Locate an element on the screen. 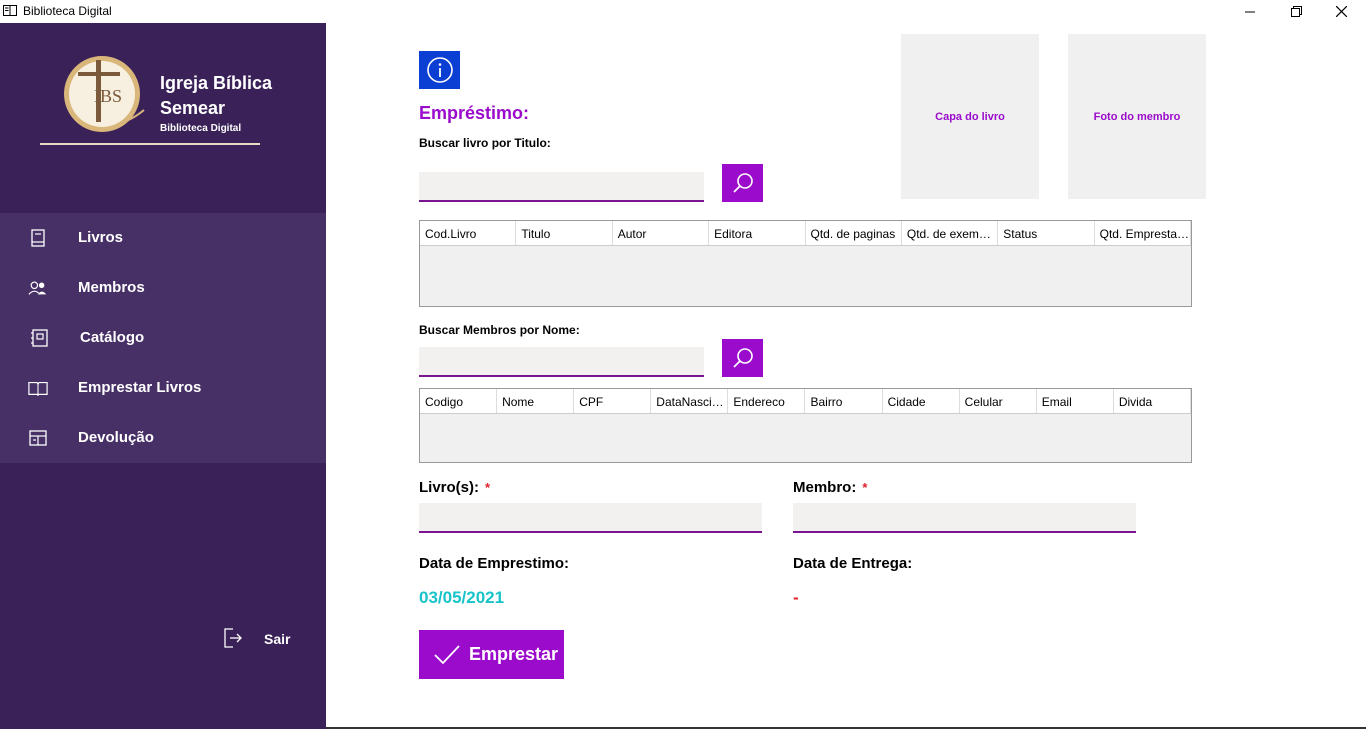 The image size is (1366, 729). search-member-label: Buscar Membros por Nome: is located at coordinates (499, 330).